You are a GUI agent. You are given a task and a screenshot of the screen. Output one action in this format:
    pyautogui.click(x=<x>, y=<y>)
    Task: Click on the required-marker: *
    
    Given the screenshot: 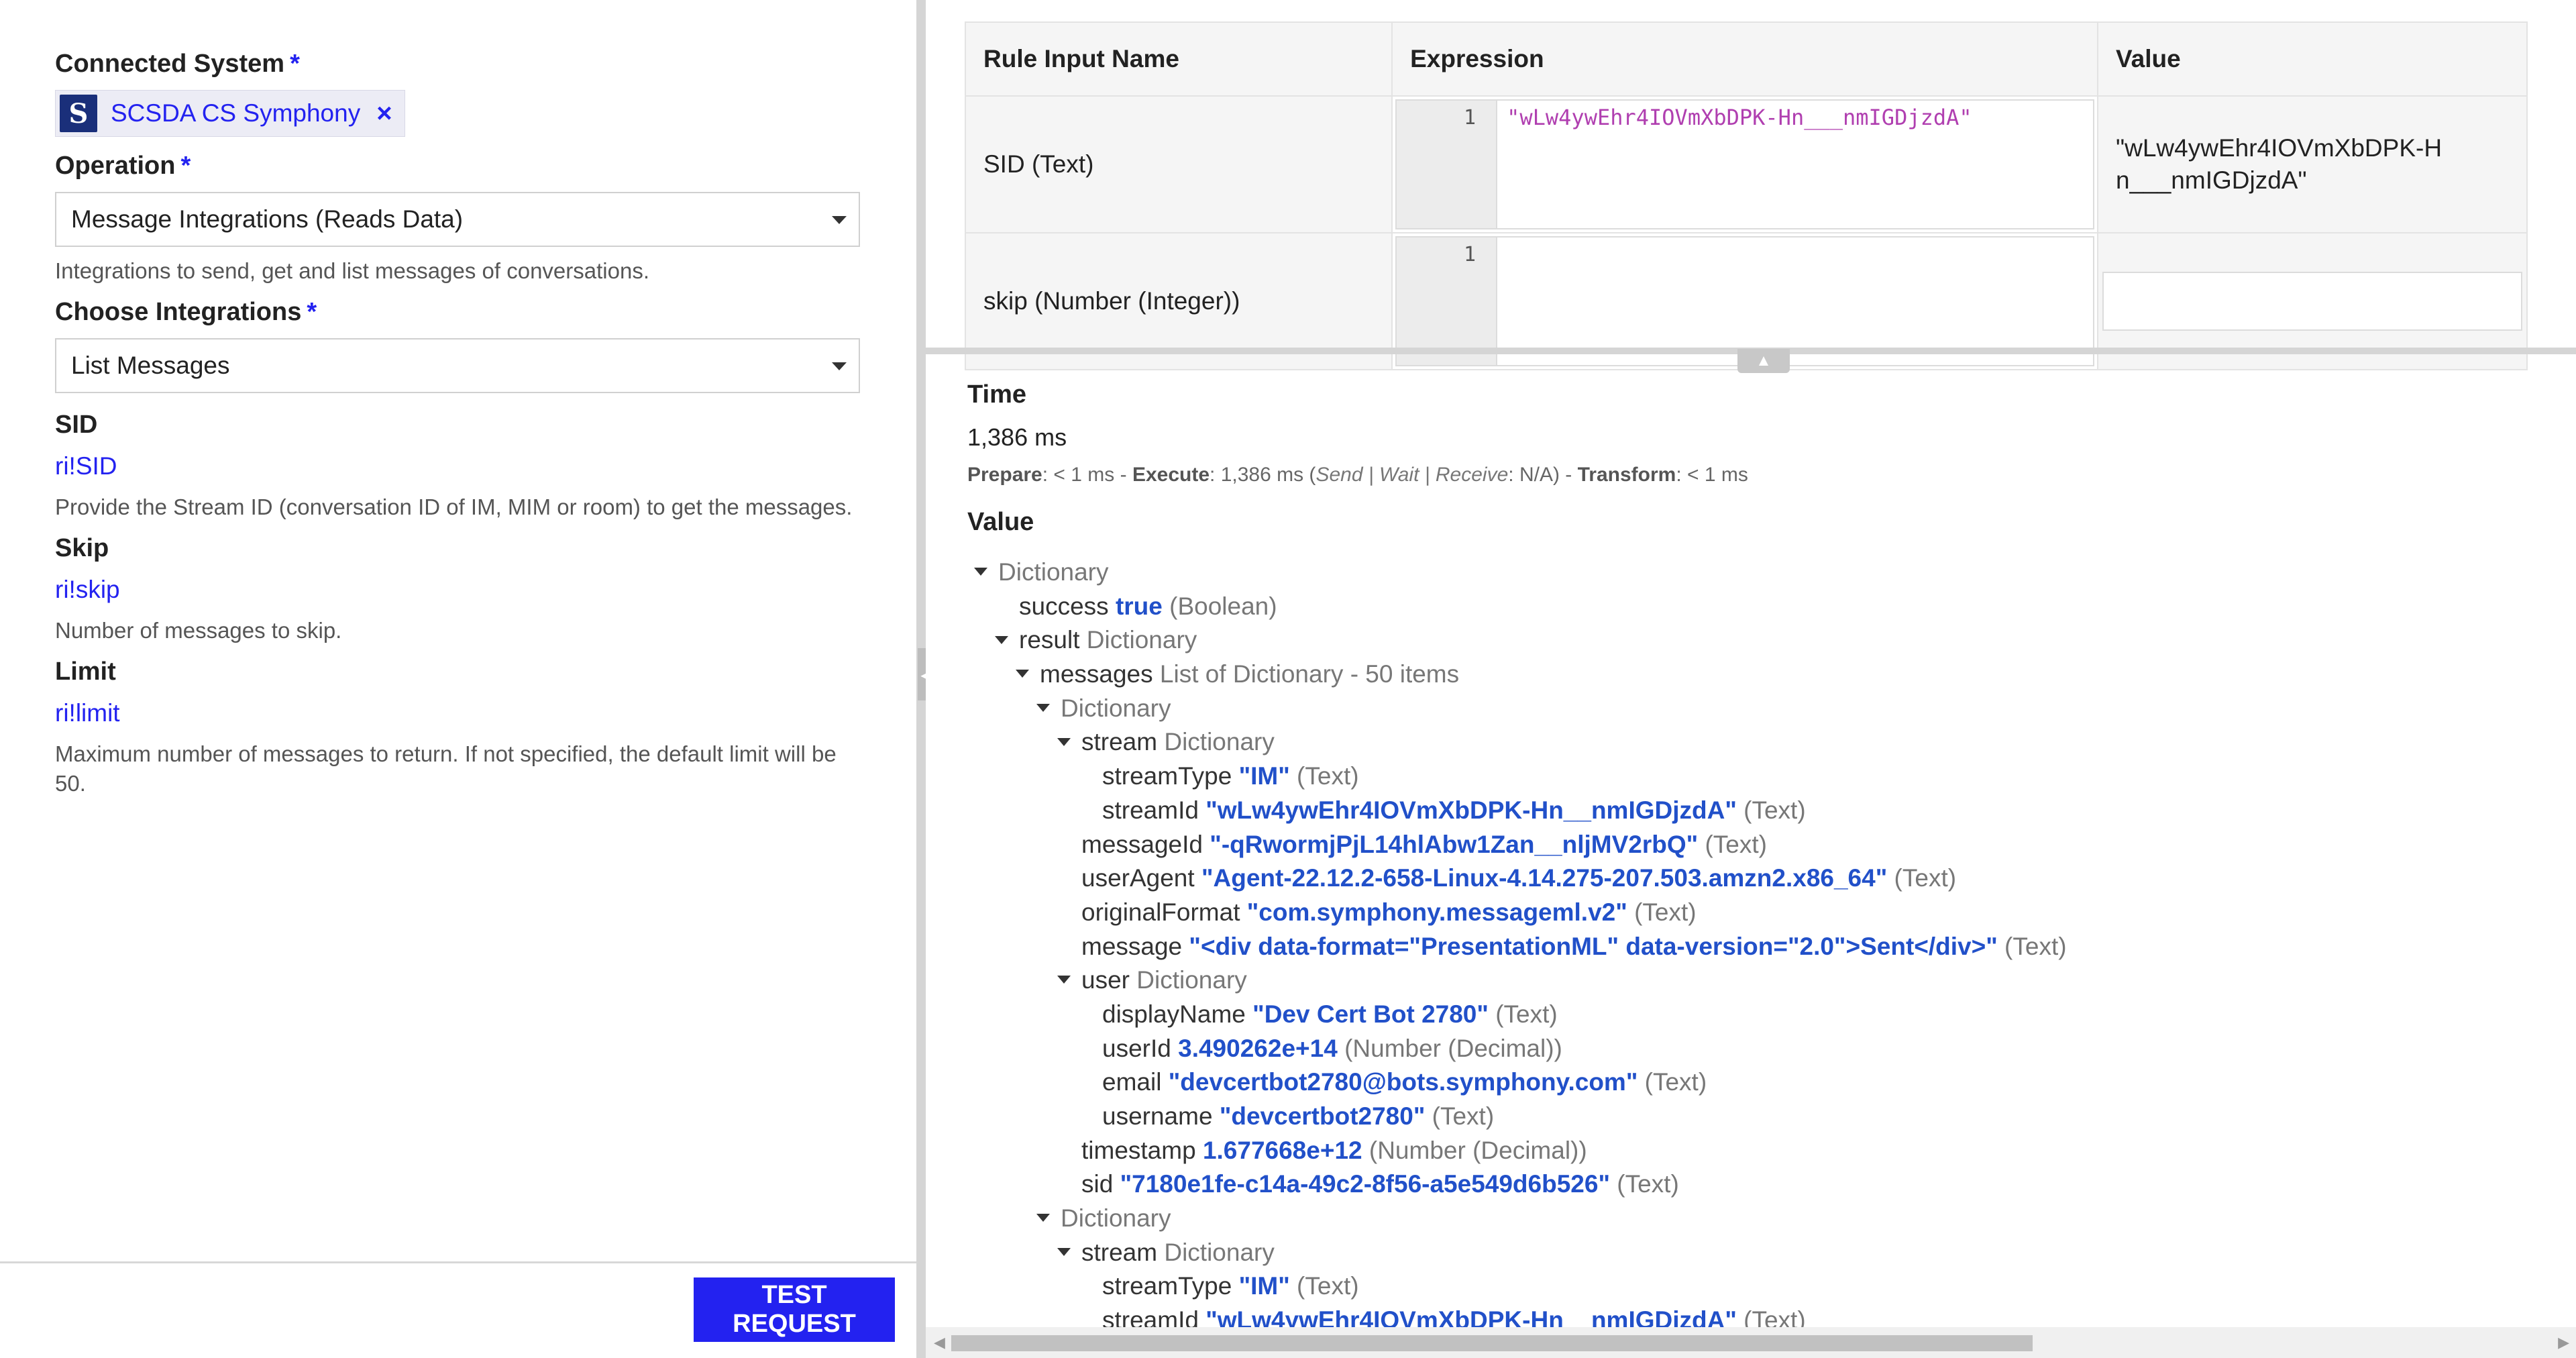 What is the action you would take?
    pyautogui.click(x=312, y=312)
    